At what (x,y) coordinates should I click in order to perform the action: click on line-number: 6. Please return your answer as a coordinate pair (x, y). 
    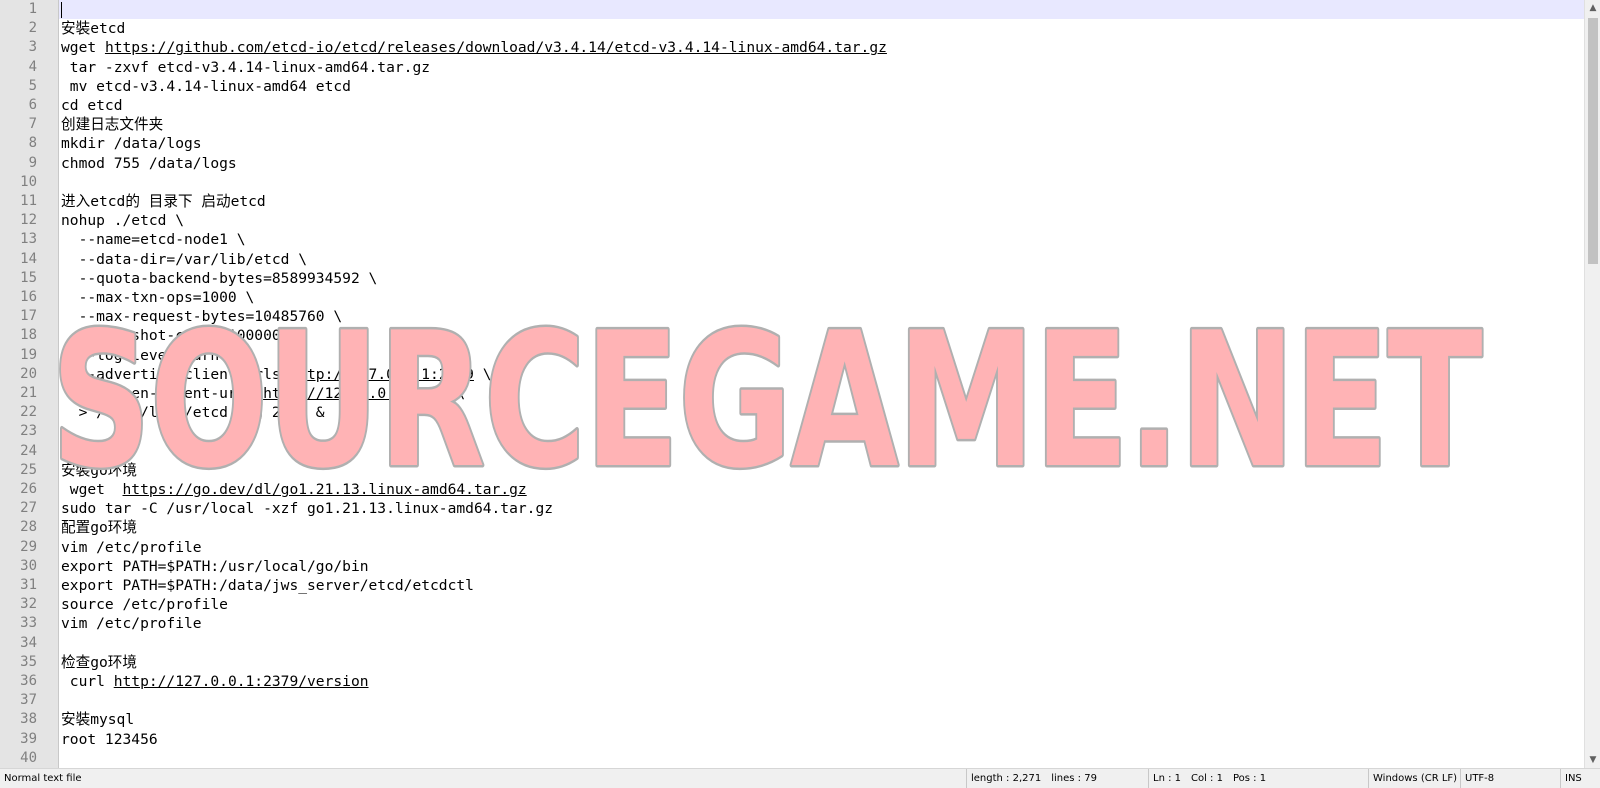
    Looking at the image, I should click on (32, 105).